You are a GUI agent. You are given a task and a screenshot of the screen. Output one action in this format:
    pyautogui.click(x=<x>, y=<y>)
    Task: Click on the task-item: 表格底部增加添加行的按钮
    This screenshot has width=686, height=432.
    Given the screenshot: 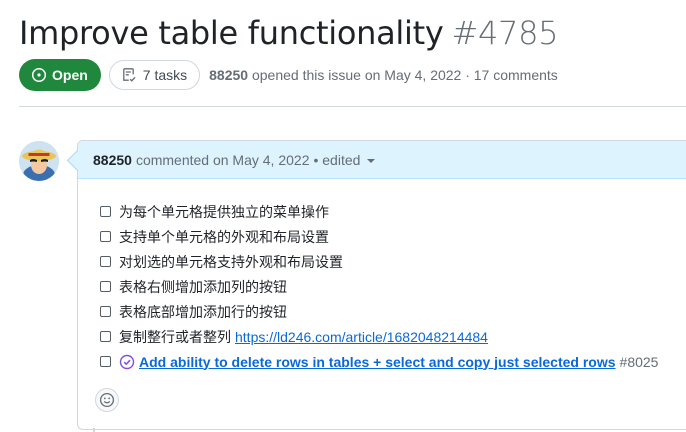 What is the action you would take?
    pyautogui.click(x=379, y=311)
    